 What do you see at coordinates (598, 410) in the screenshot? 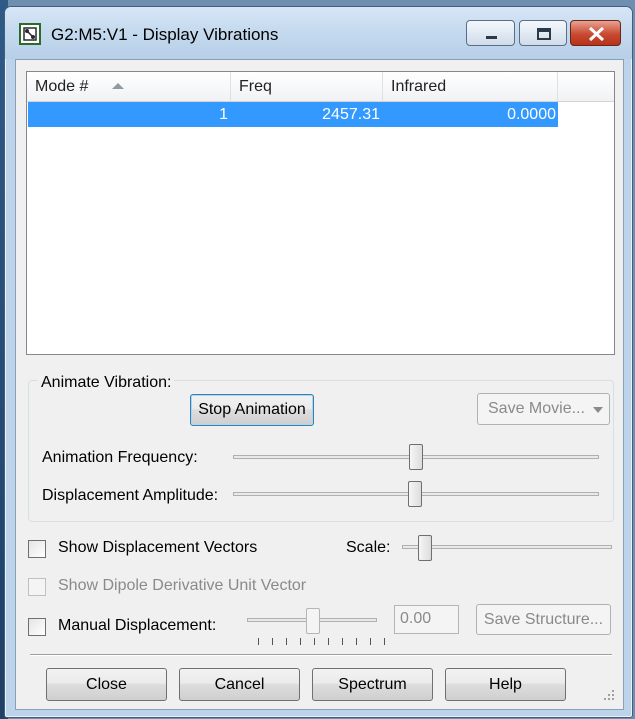
I see `dropdown-arrow-icon` at bounding box center [598, 410].